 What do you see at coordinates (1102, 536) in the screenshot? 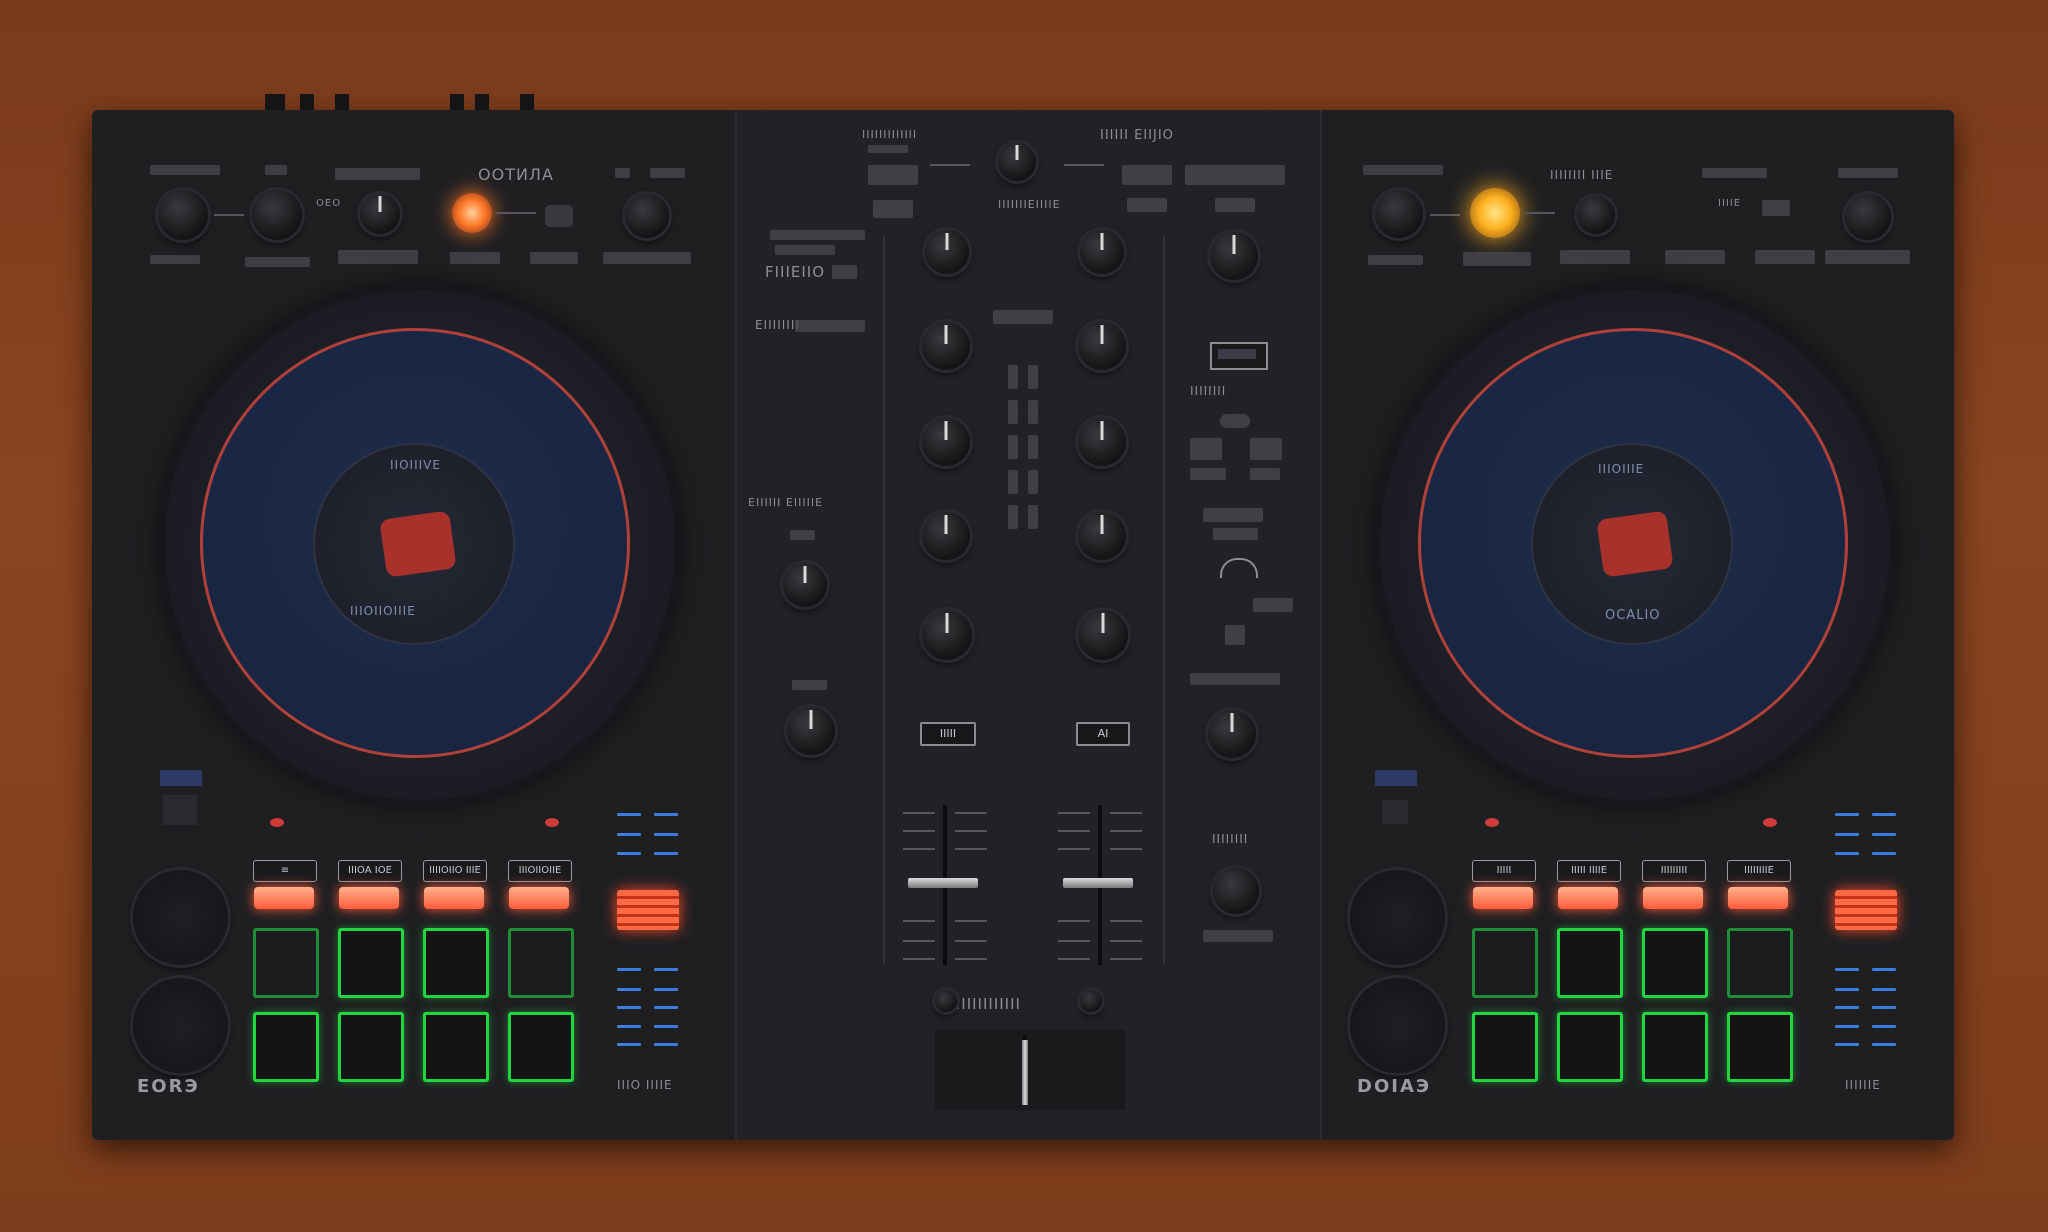
I see `ch2-low-knob` at bounding box center [1102, 536].